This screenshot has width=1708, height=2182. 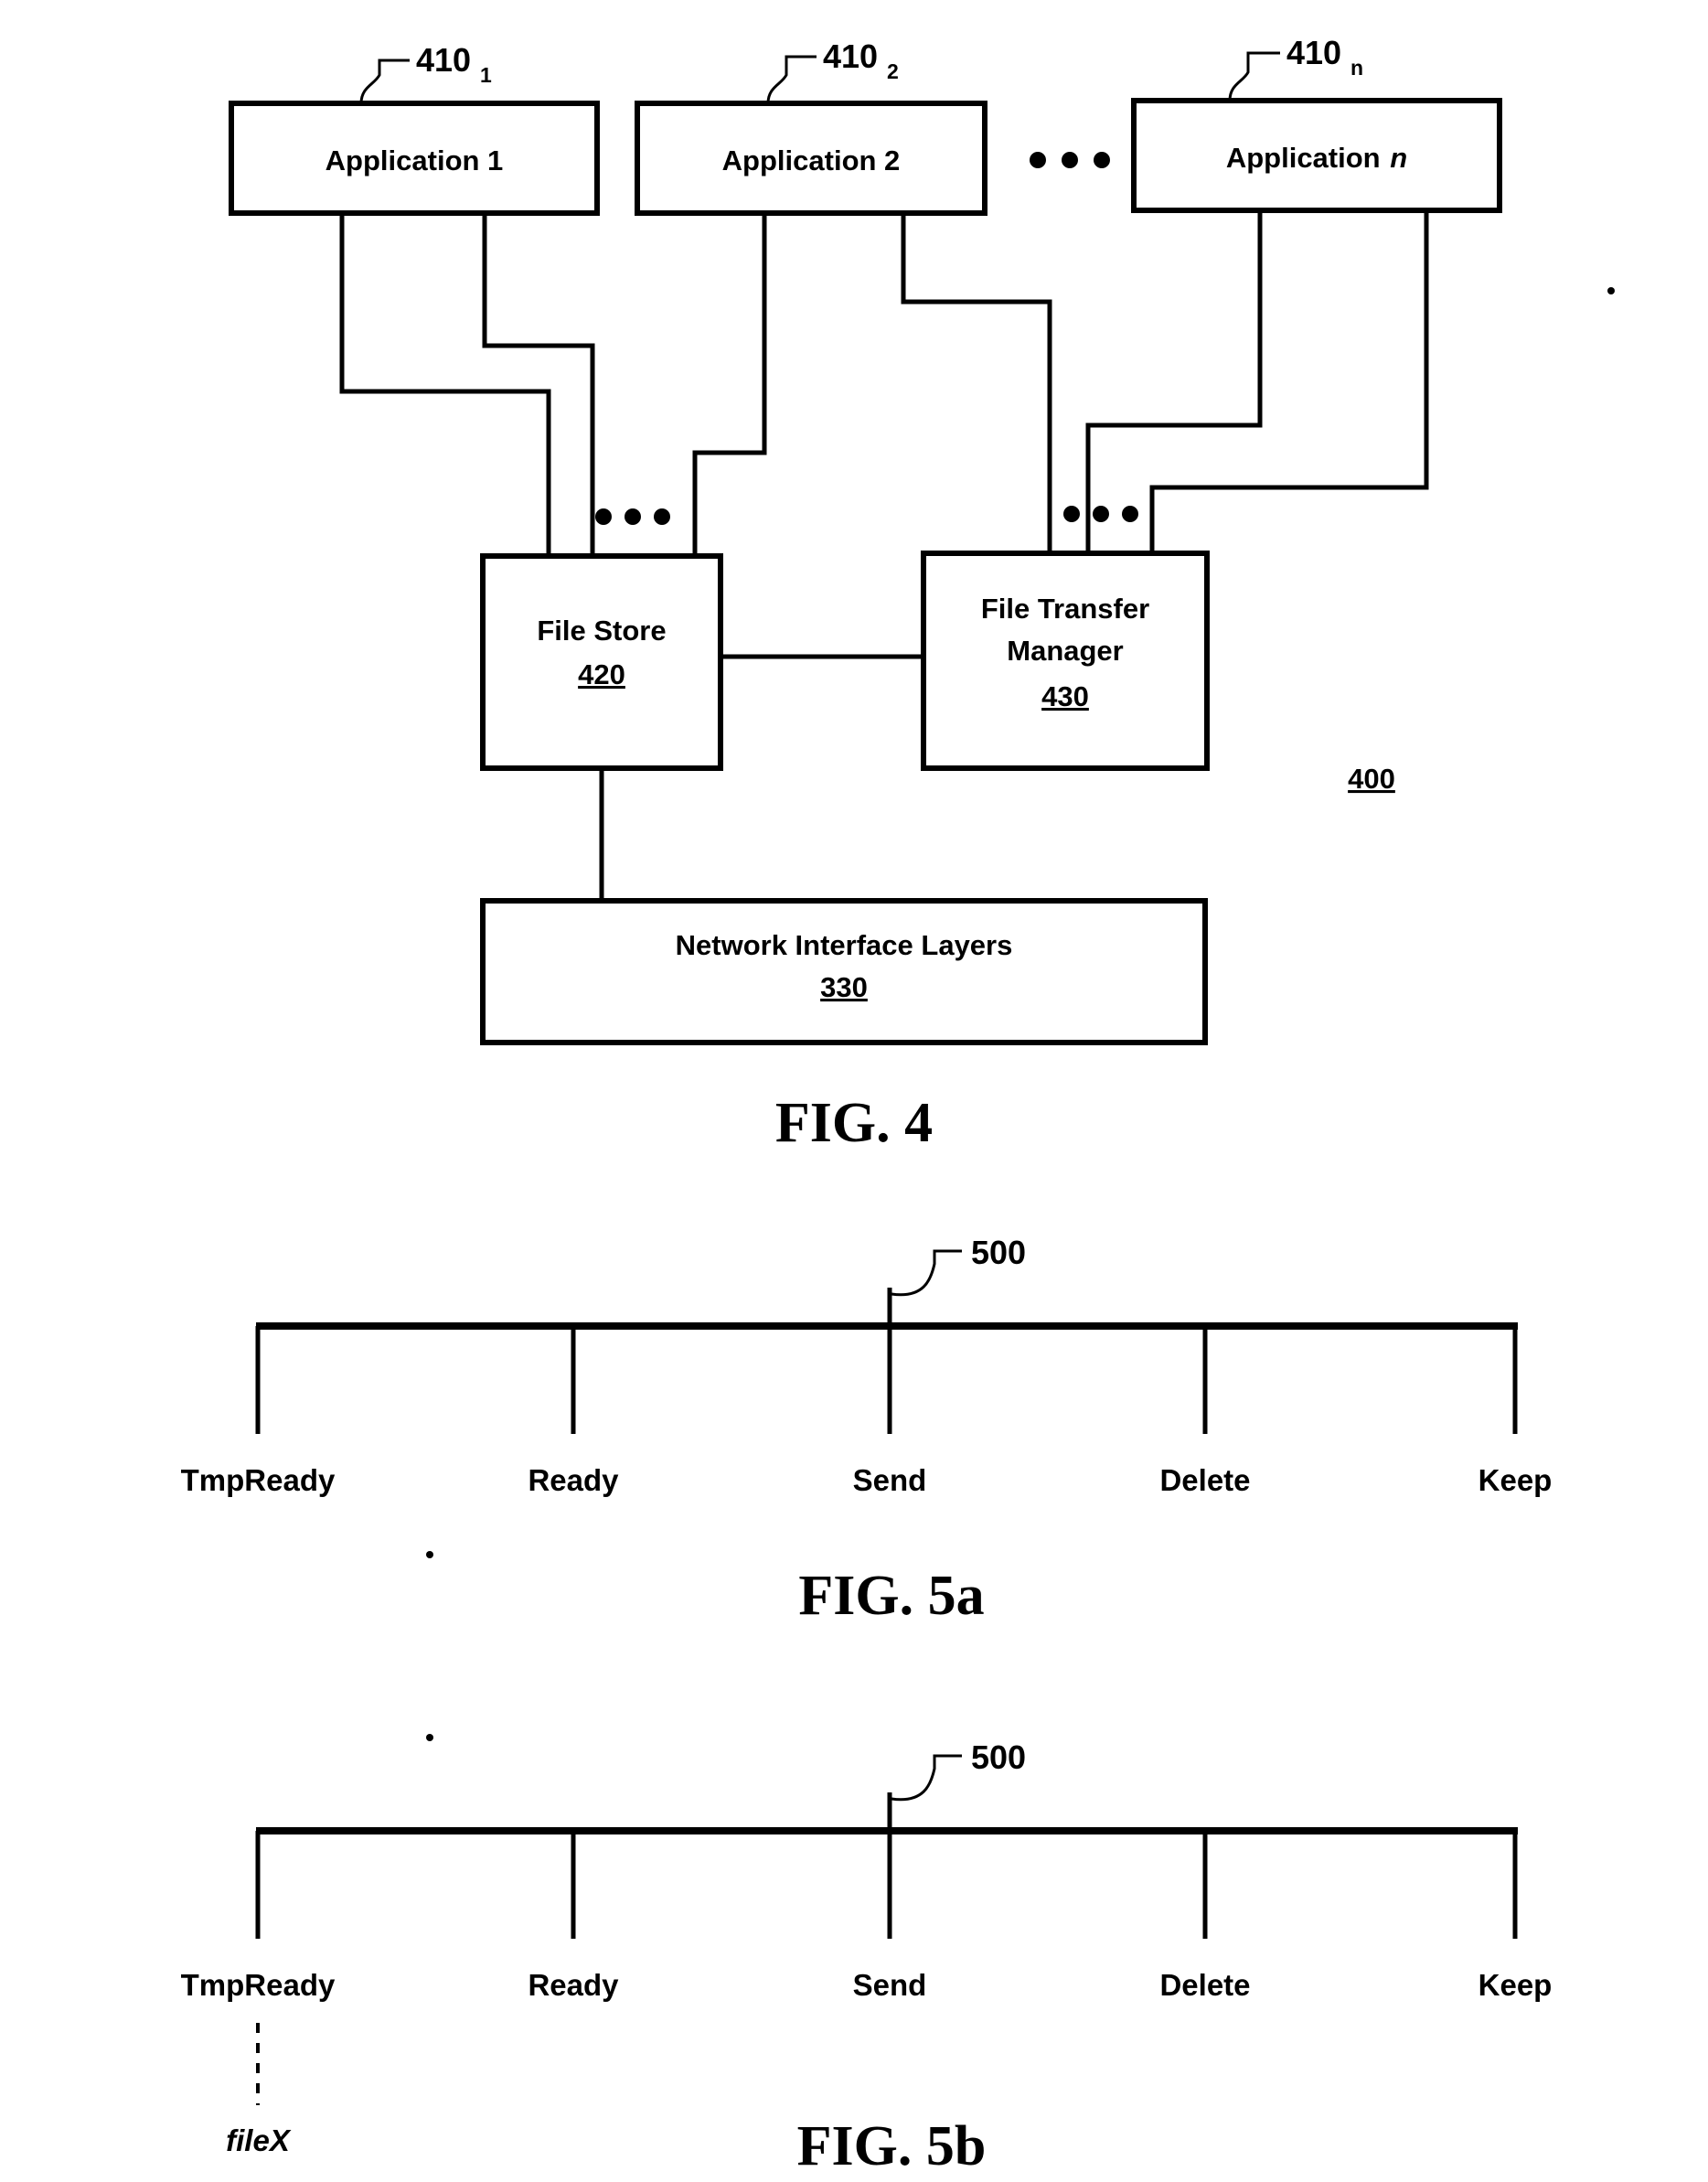 I want to click on tick-label-keep-a: Keep, so click(x=1516, y=1480).